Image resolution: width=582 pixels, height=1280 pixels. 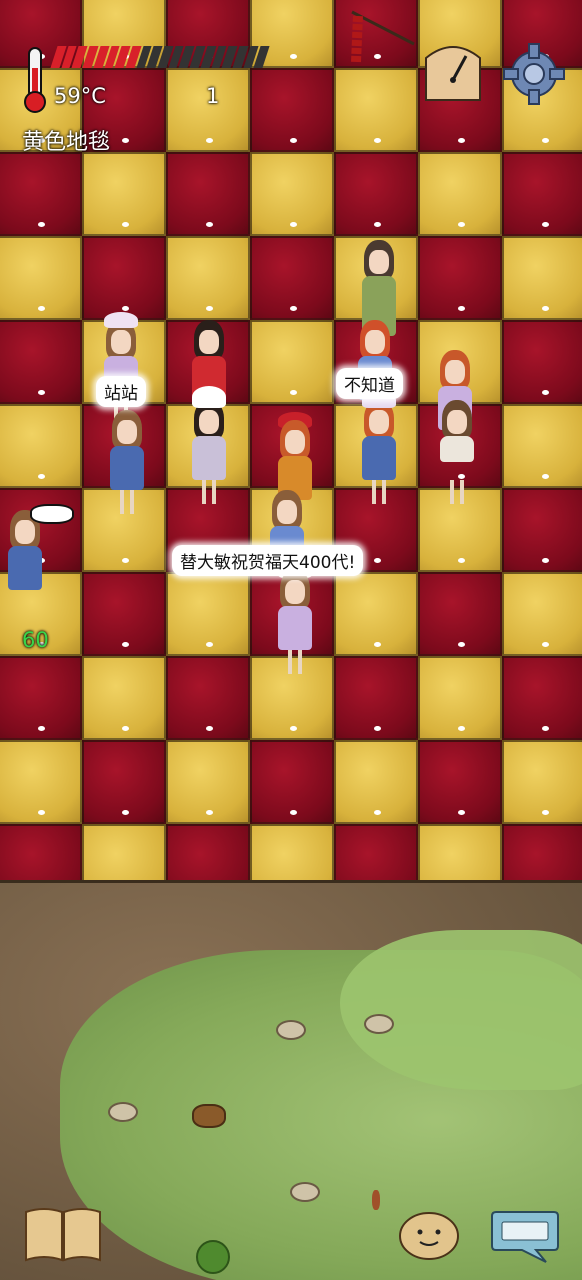 What do you see at coordinates (213, 1257) in the screenshot?
I see `berry-bush` at bounding box center [213, 1257].